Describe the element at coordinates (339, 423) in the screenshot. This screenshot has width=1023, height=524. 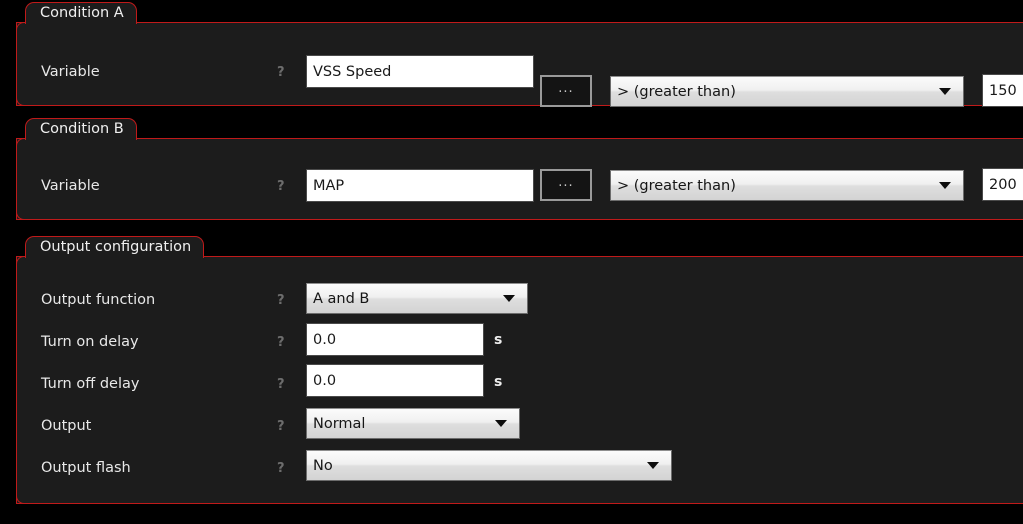
I see `output-value: Normal` at that location.